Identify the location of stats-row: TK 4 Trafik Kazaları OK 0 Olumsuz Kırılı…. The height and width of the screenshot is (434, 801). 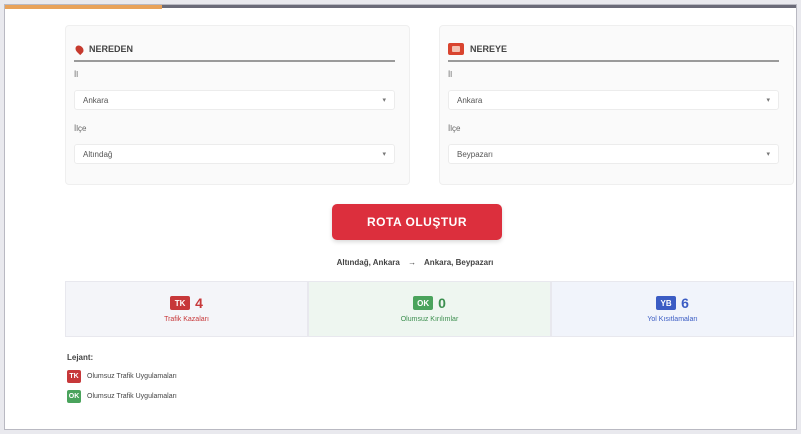
(429, 309).